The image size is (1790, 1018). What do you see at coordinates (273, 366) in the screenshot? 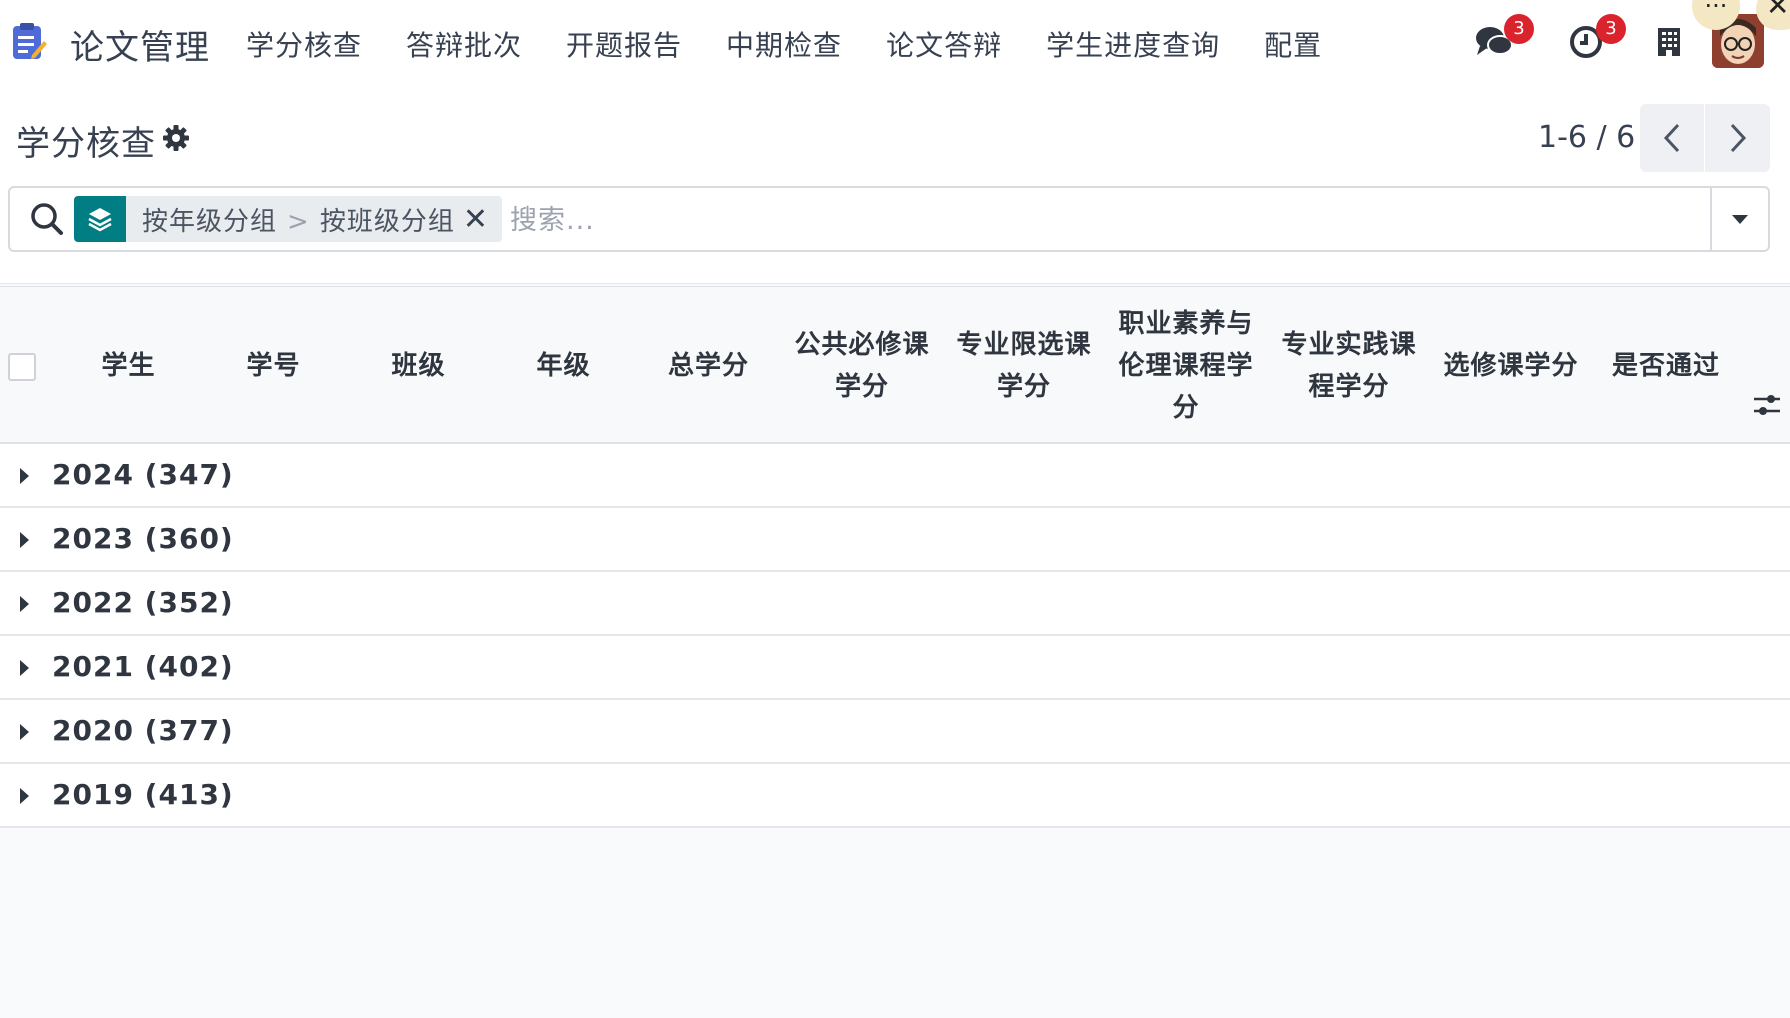
I see `column-header-student-id: 学号` at bounding box center [273, 366].